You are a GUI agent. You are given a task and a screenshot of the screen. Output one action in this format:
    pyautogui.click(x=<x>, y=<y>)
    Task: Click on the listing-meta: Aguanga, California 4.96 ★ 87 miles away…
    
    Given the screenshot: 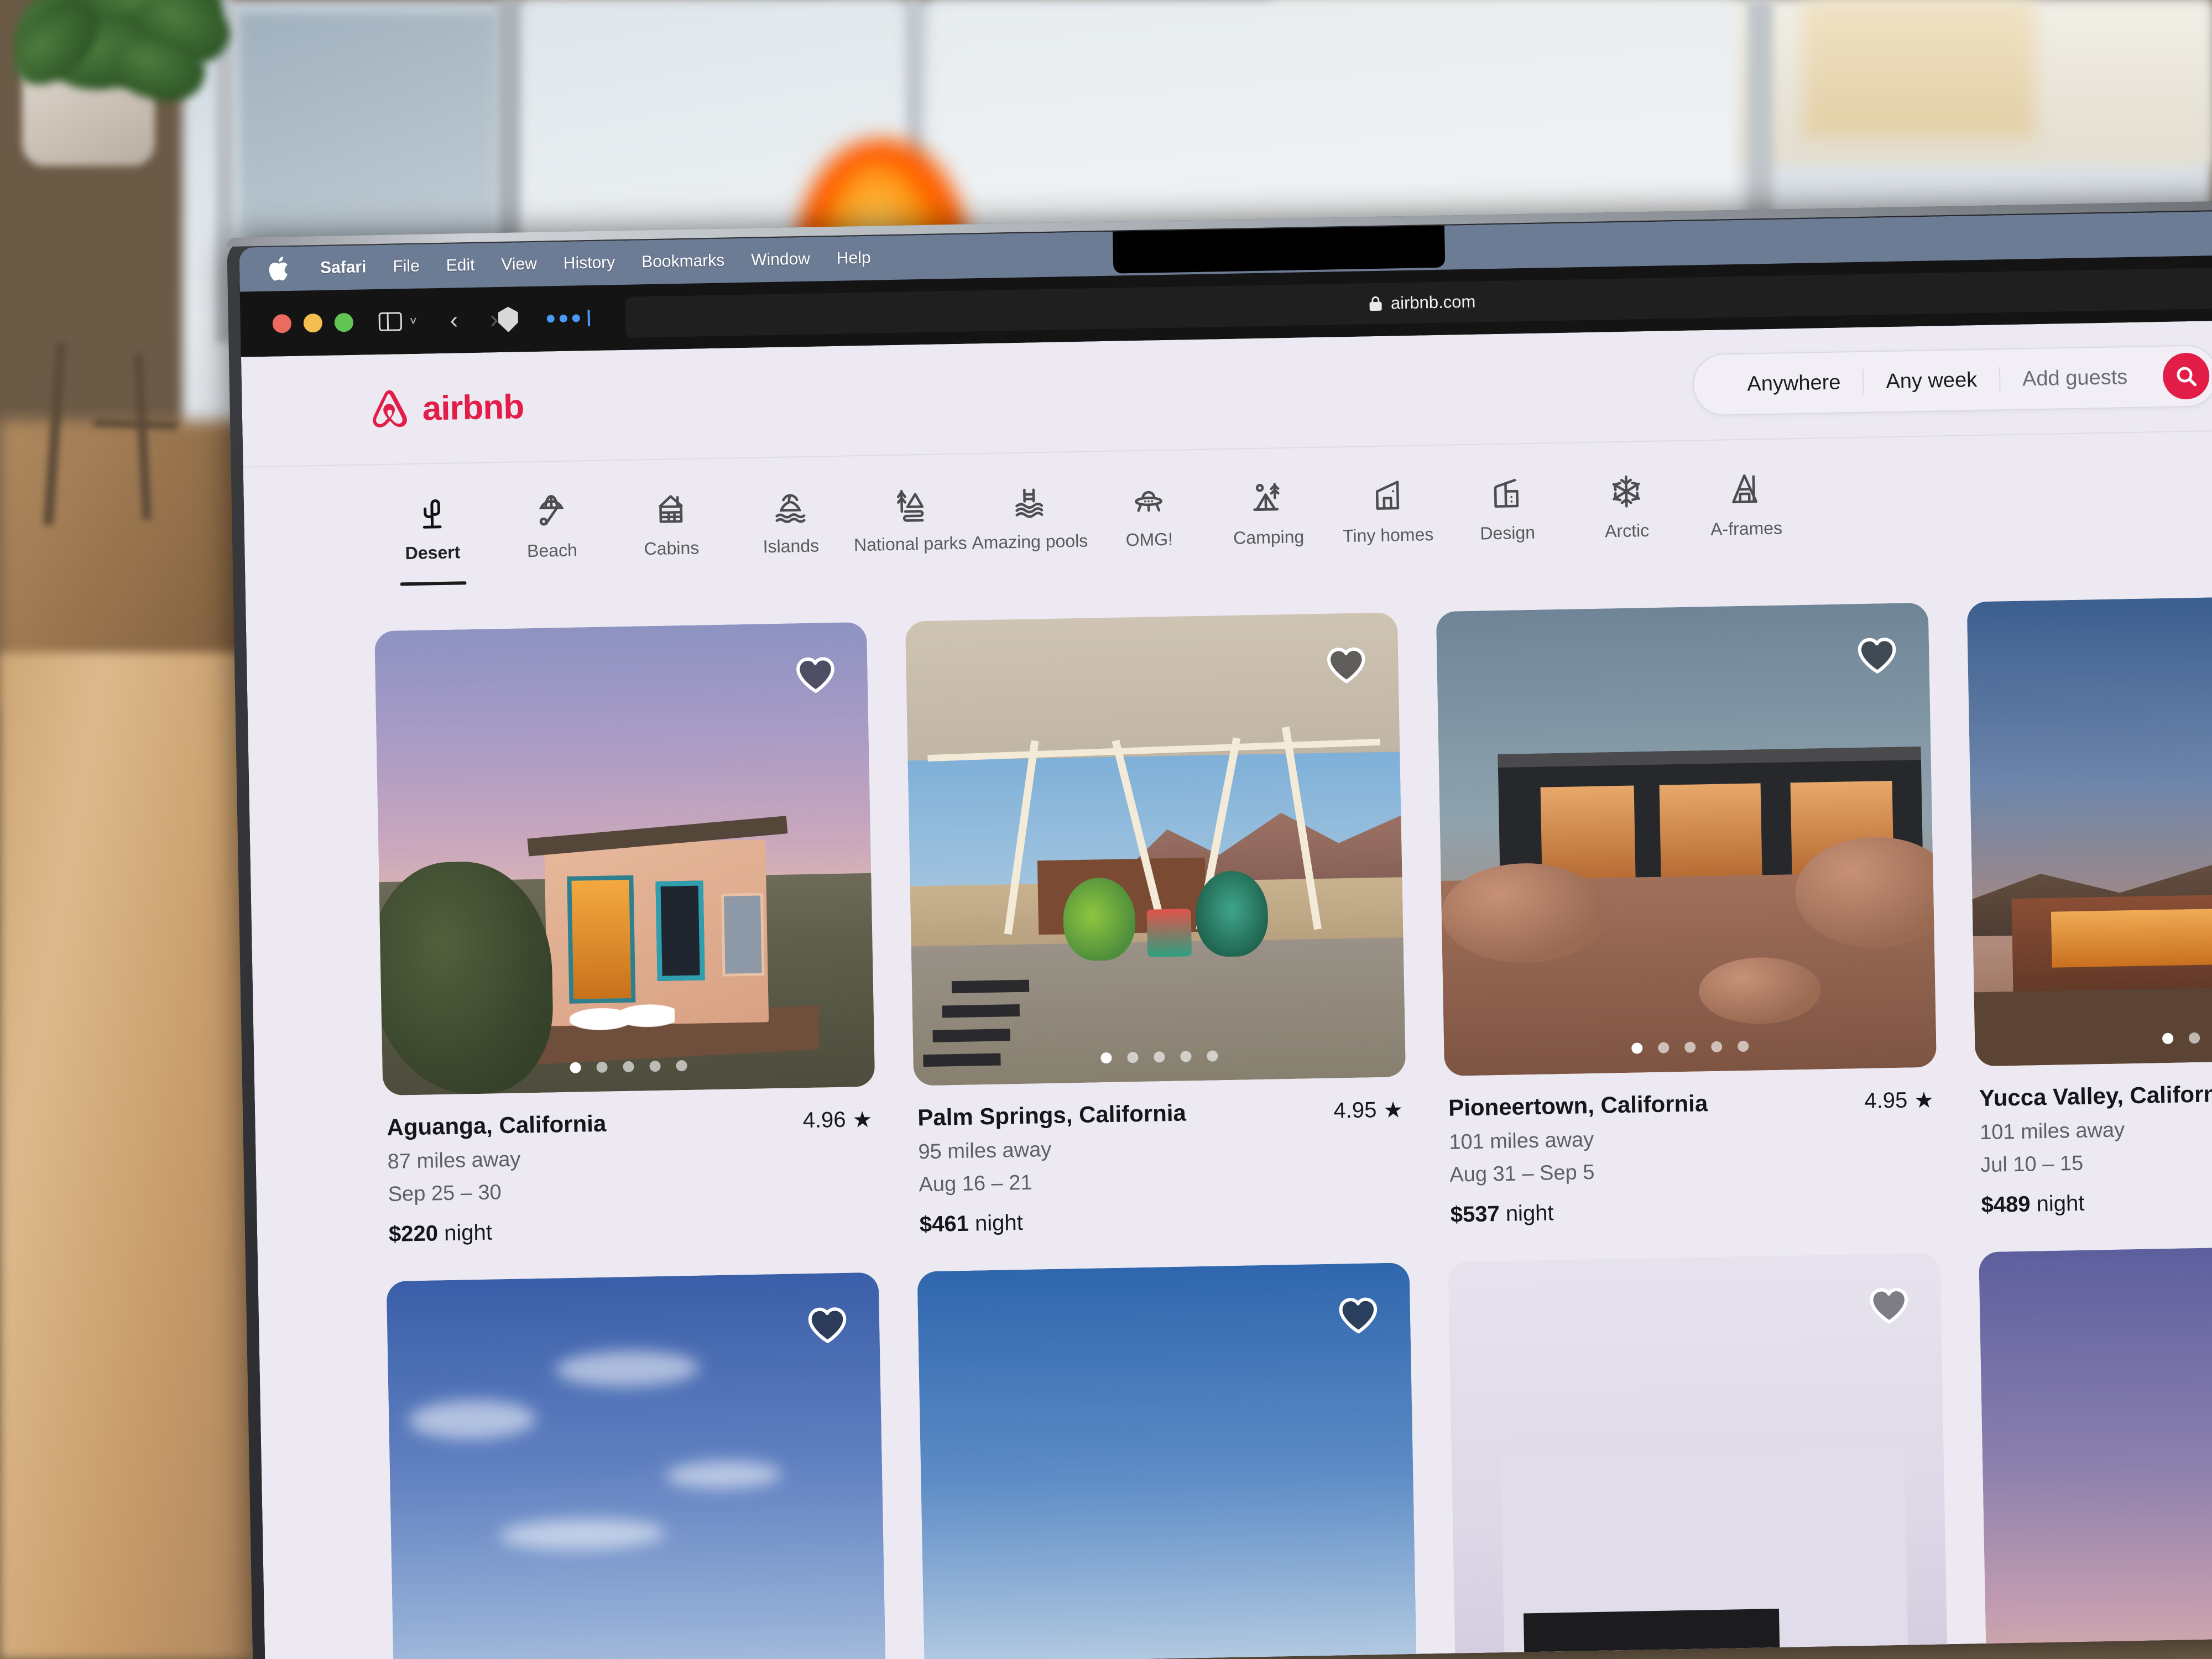 What is the action you would take?
    pyautogui.click(x=630, y=1167)
    